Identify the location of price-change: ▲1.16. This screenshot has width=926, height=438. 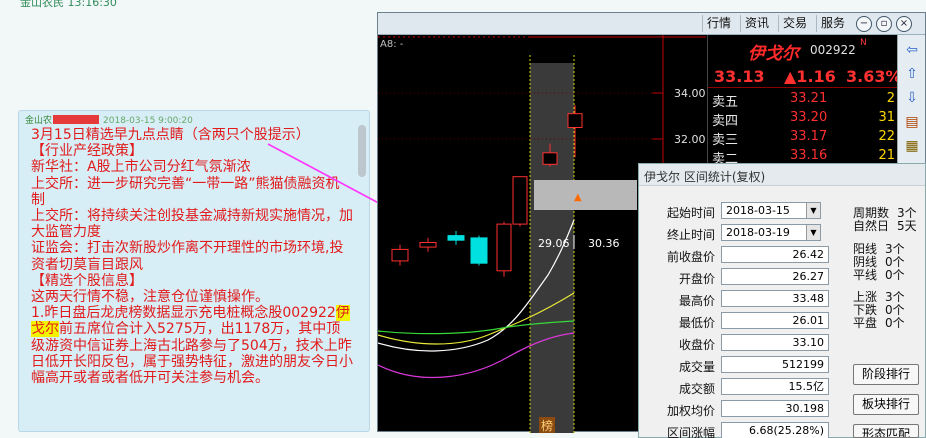
(810, 76).